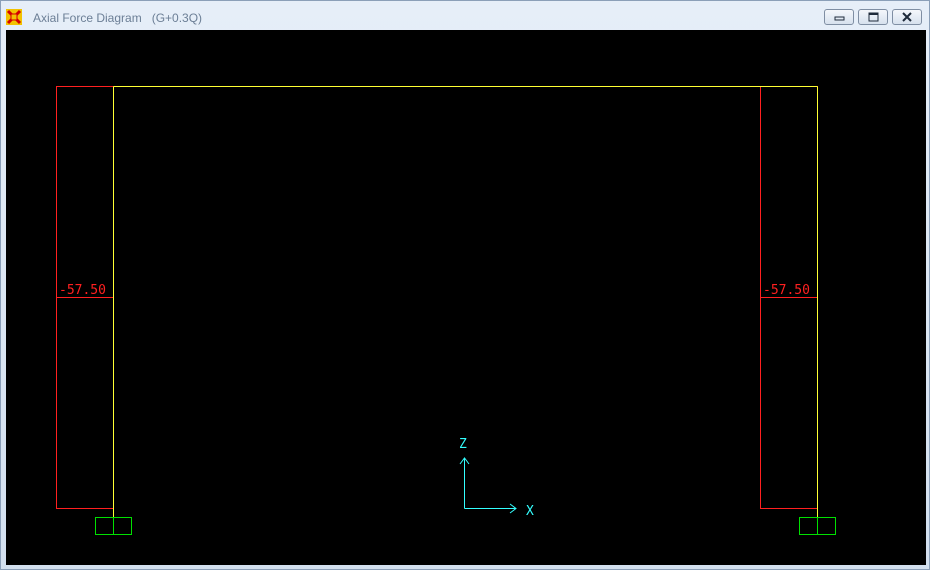 The width and height of the screenshot is (930, 570). I want to click on minimize-icon, so click(839, 18).